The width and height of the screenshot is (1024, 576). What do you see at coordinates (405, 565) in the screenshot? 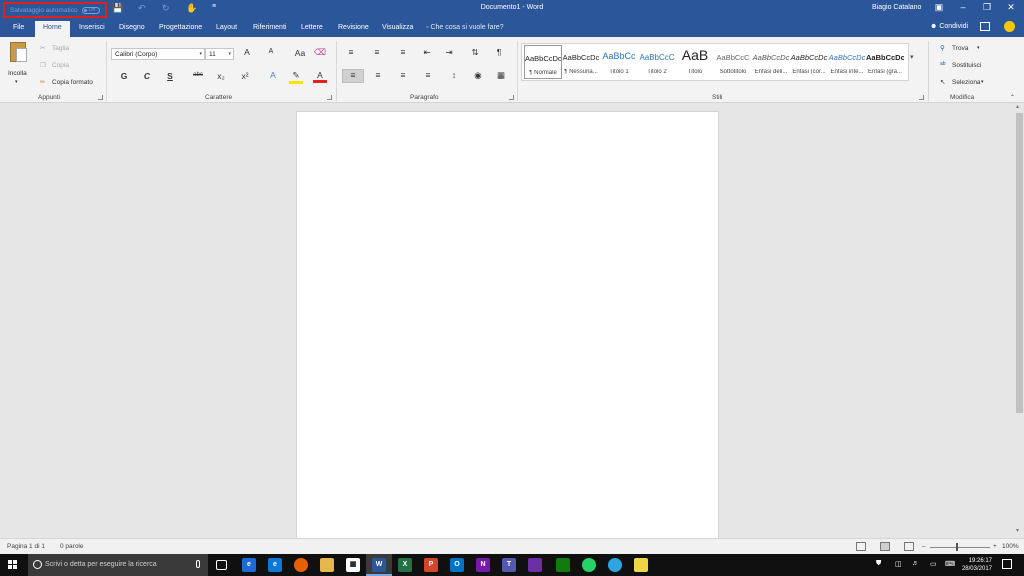
I see `excel-icon: X` at bounding box center [405, 565].